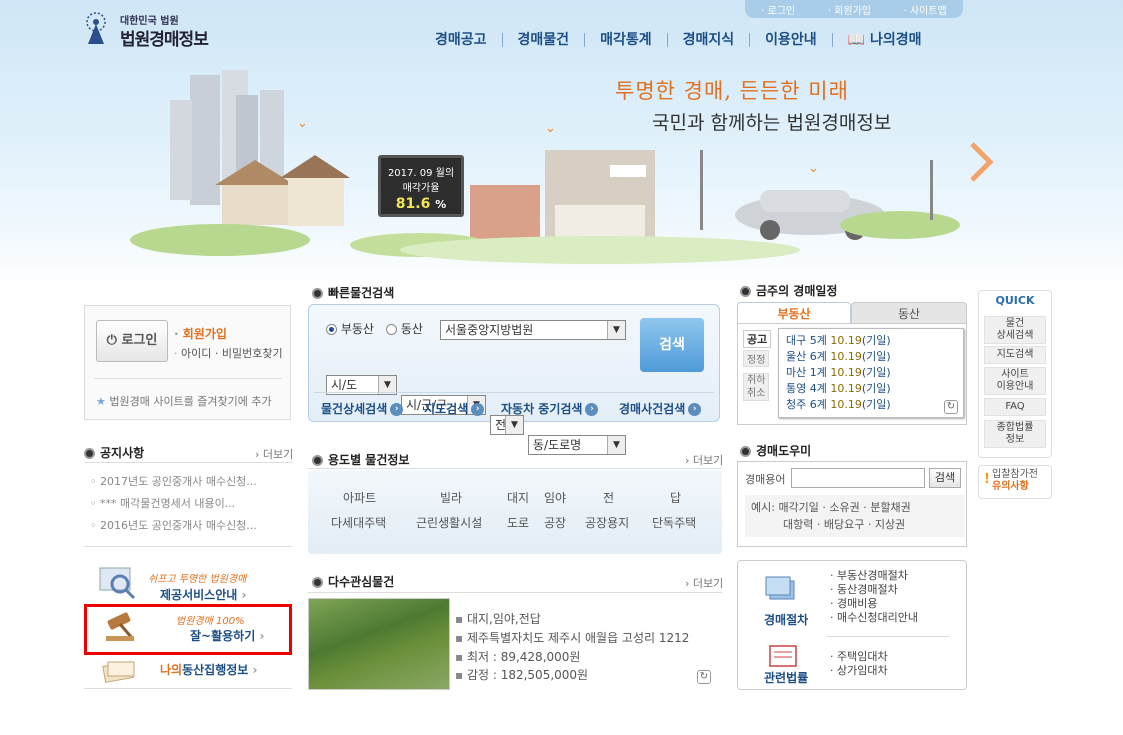 The height and width of the screenshot is (735, 1123). I want to click on schedule-item: 울산 6계 10.19(기일), so click(838, 356).